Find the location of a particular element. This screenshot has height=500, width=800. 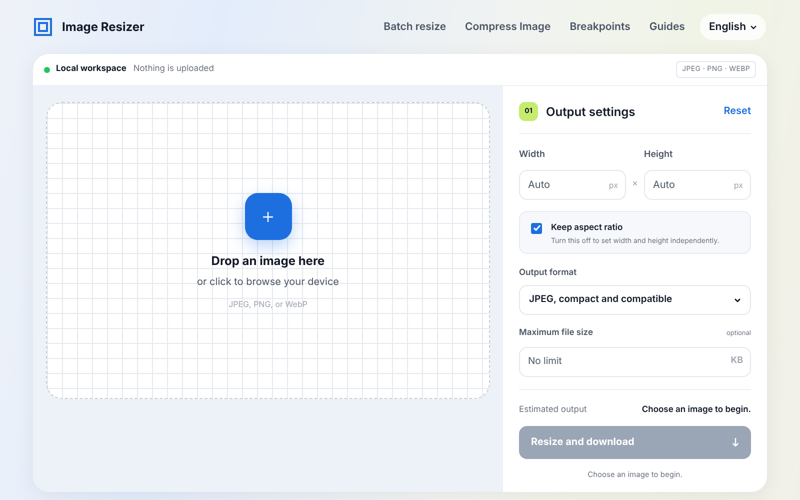

plus-icon is located at coordinates (268, 217).